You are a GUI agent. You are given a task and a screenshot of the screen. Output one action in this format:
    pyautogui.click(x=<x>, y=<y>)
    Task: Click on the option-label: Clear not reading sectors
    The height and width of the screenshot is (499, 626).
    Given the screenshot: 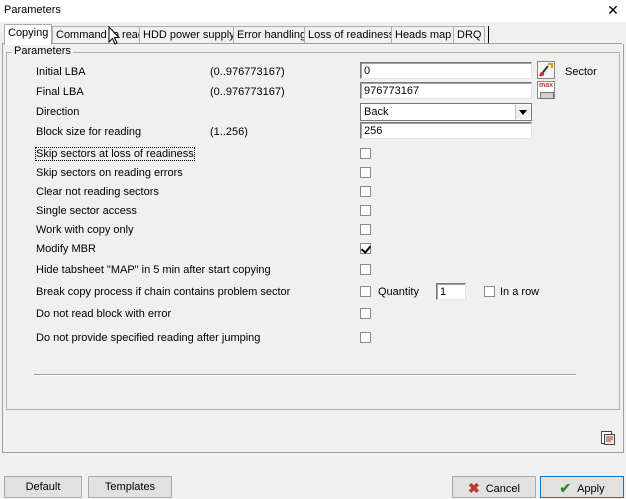 What is the action you would take?
    pyautogui.click(x=97, y=192)
    